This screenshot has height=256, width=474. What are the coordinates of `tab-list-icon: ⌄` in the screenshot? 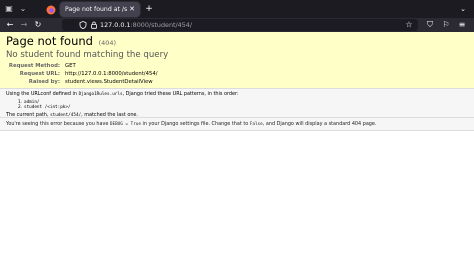 It's located at (463, 9).